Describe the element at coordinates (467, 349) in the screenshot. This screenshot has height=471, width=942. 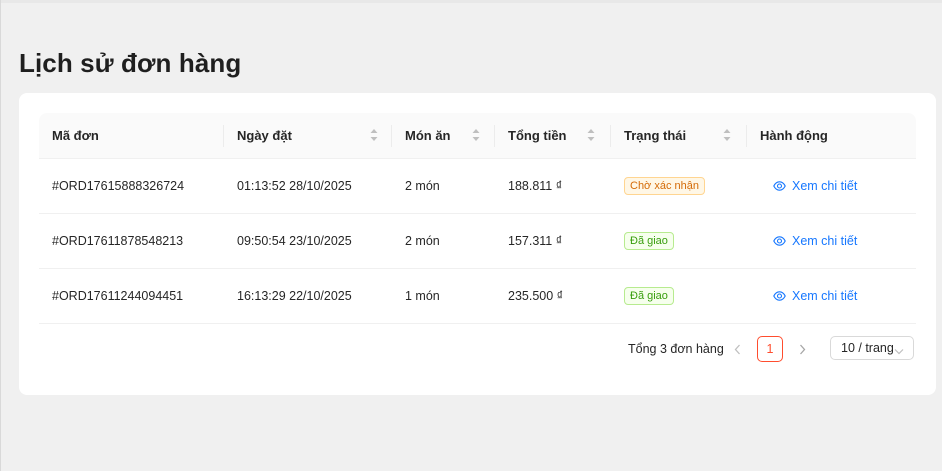
I see `pagination: Tổng 3 đơn hàng 1 10 / trang` at that location.